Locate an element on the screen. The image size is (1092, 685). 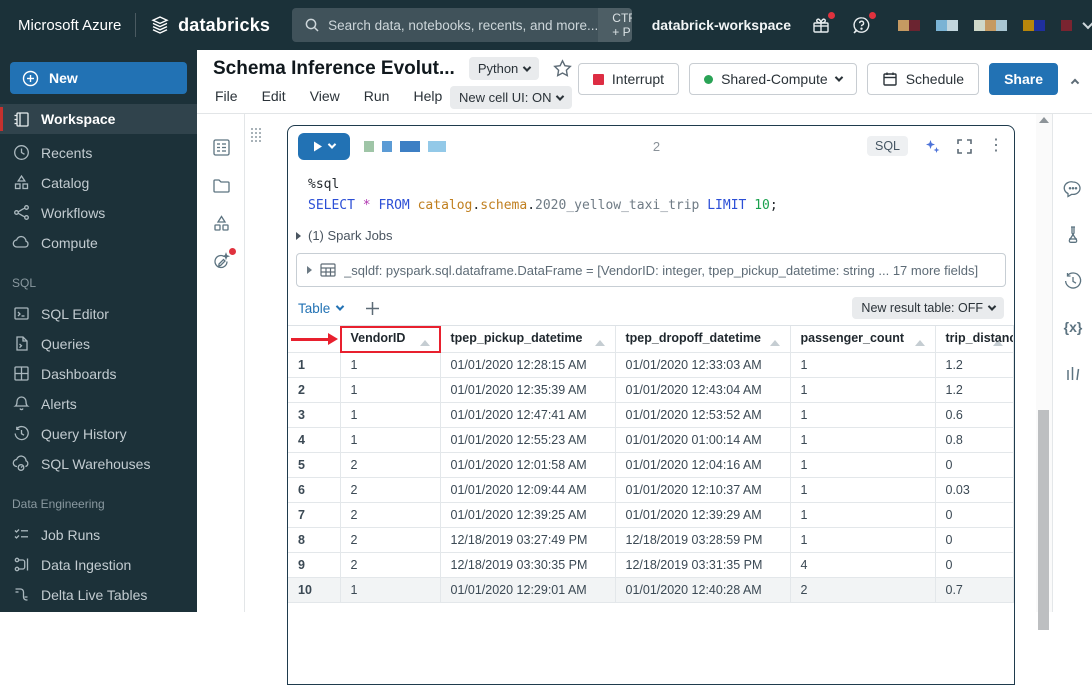
menu-edit: Edit is located at coordinates (274, 96).